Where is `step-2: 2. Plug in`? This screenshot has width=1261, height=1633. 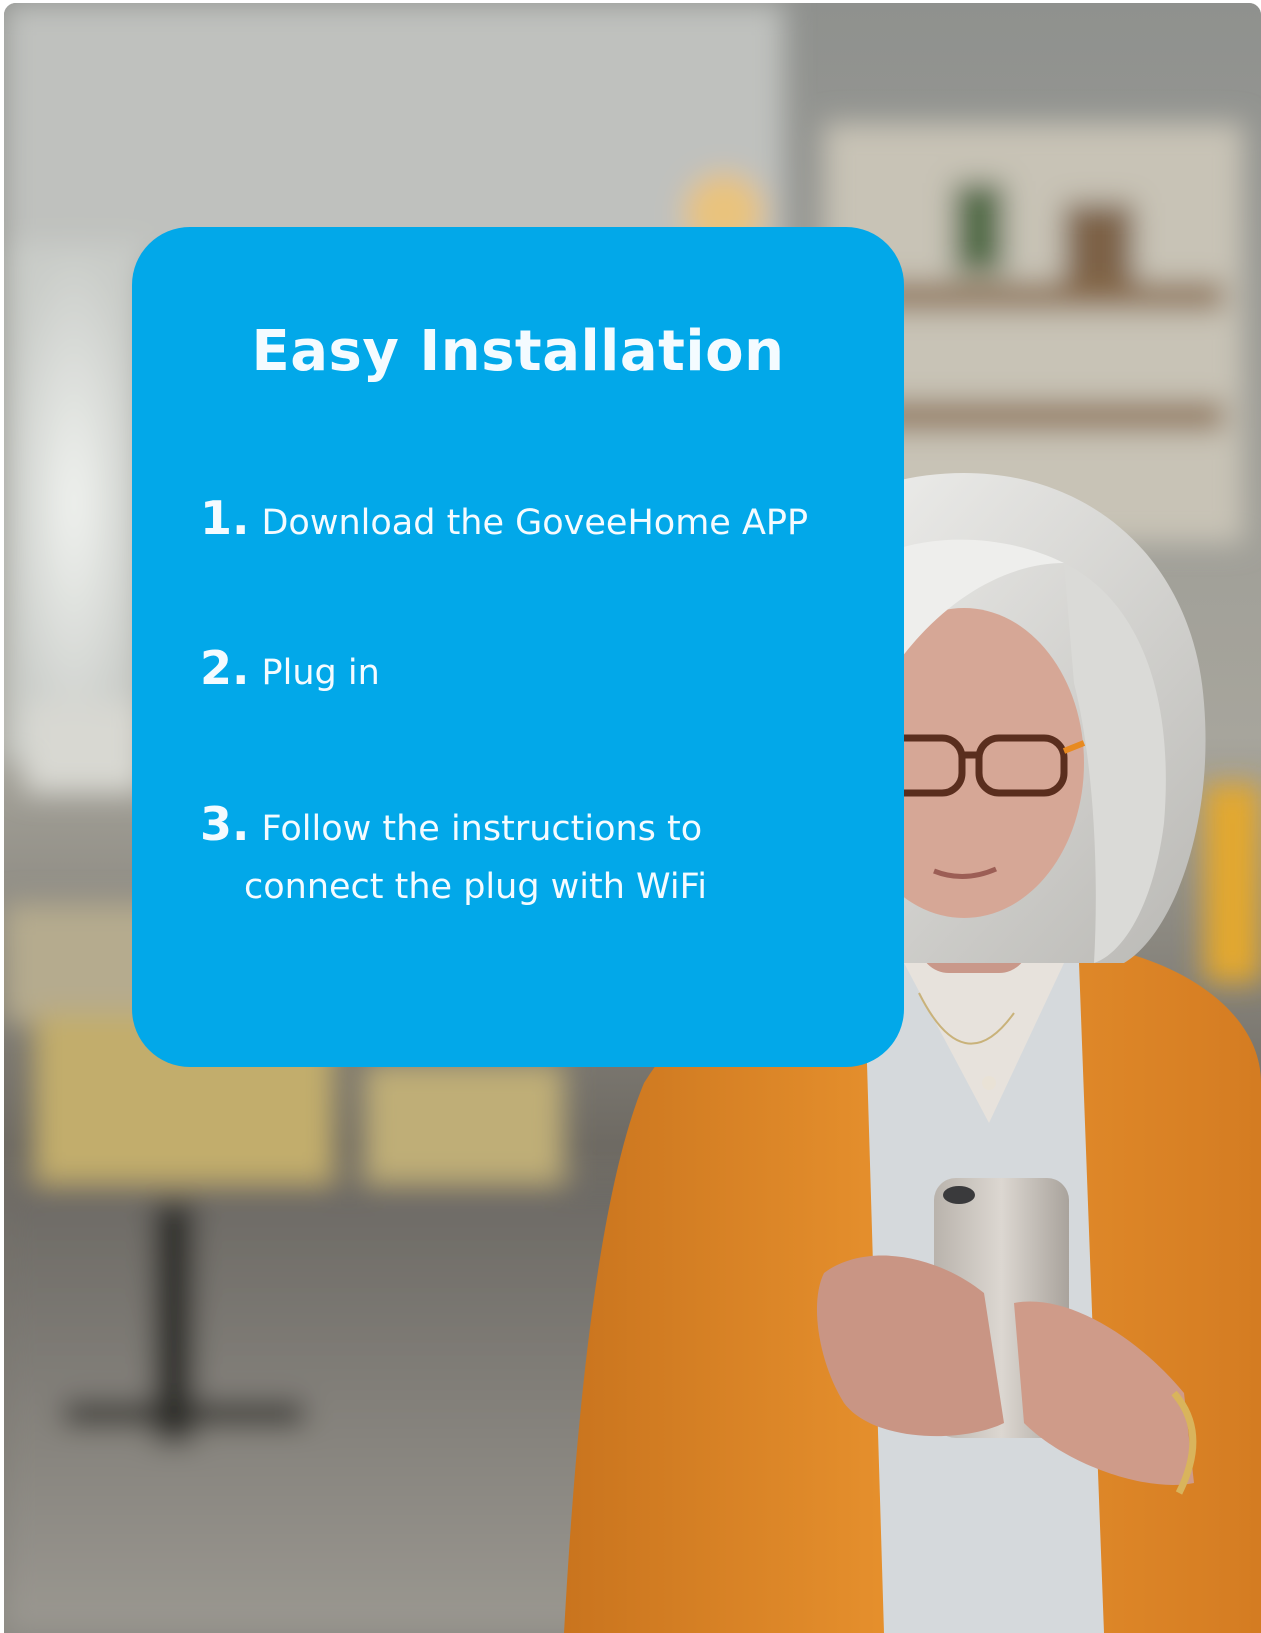 step-2: 2. Plug in is located at coordinates (542, 670).